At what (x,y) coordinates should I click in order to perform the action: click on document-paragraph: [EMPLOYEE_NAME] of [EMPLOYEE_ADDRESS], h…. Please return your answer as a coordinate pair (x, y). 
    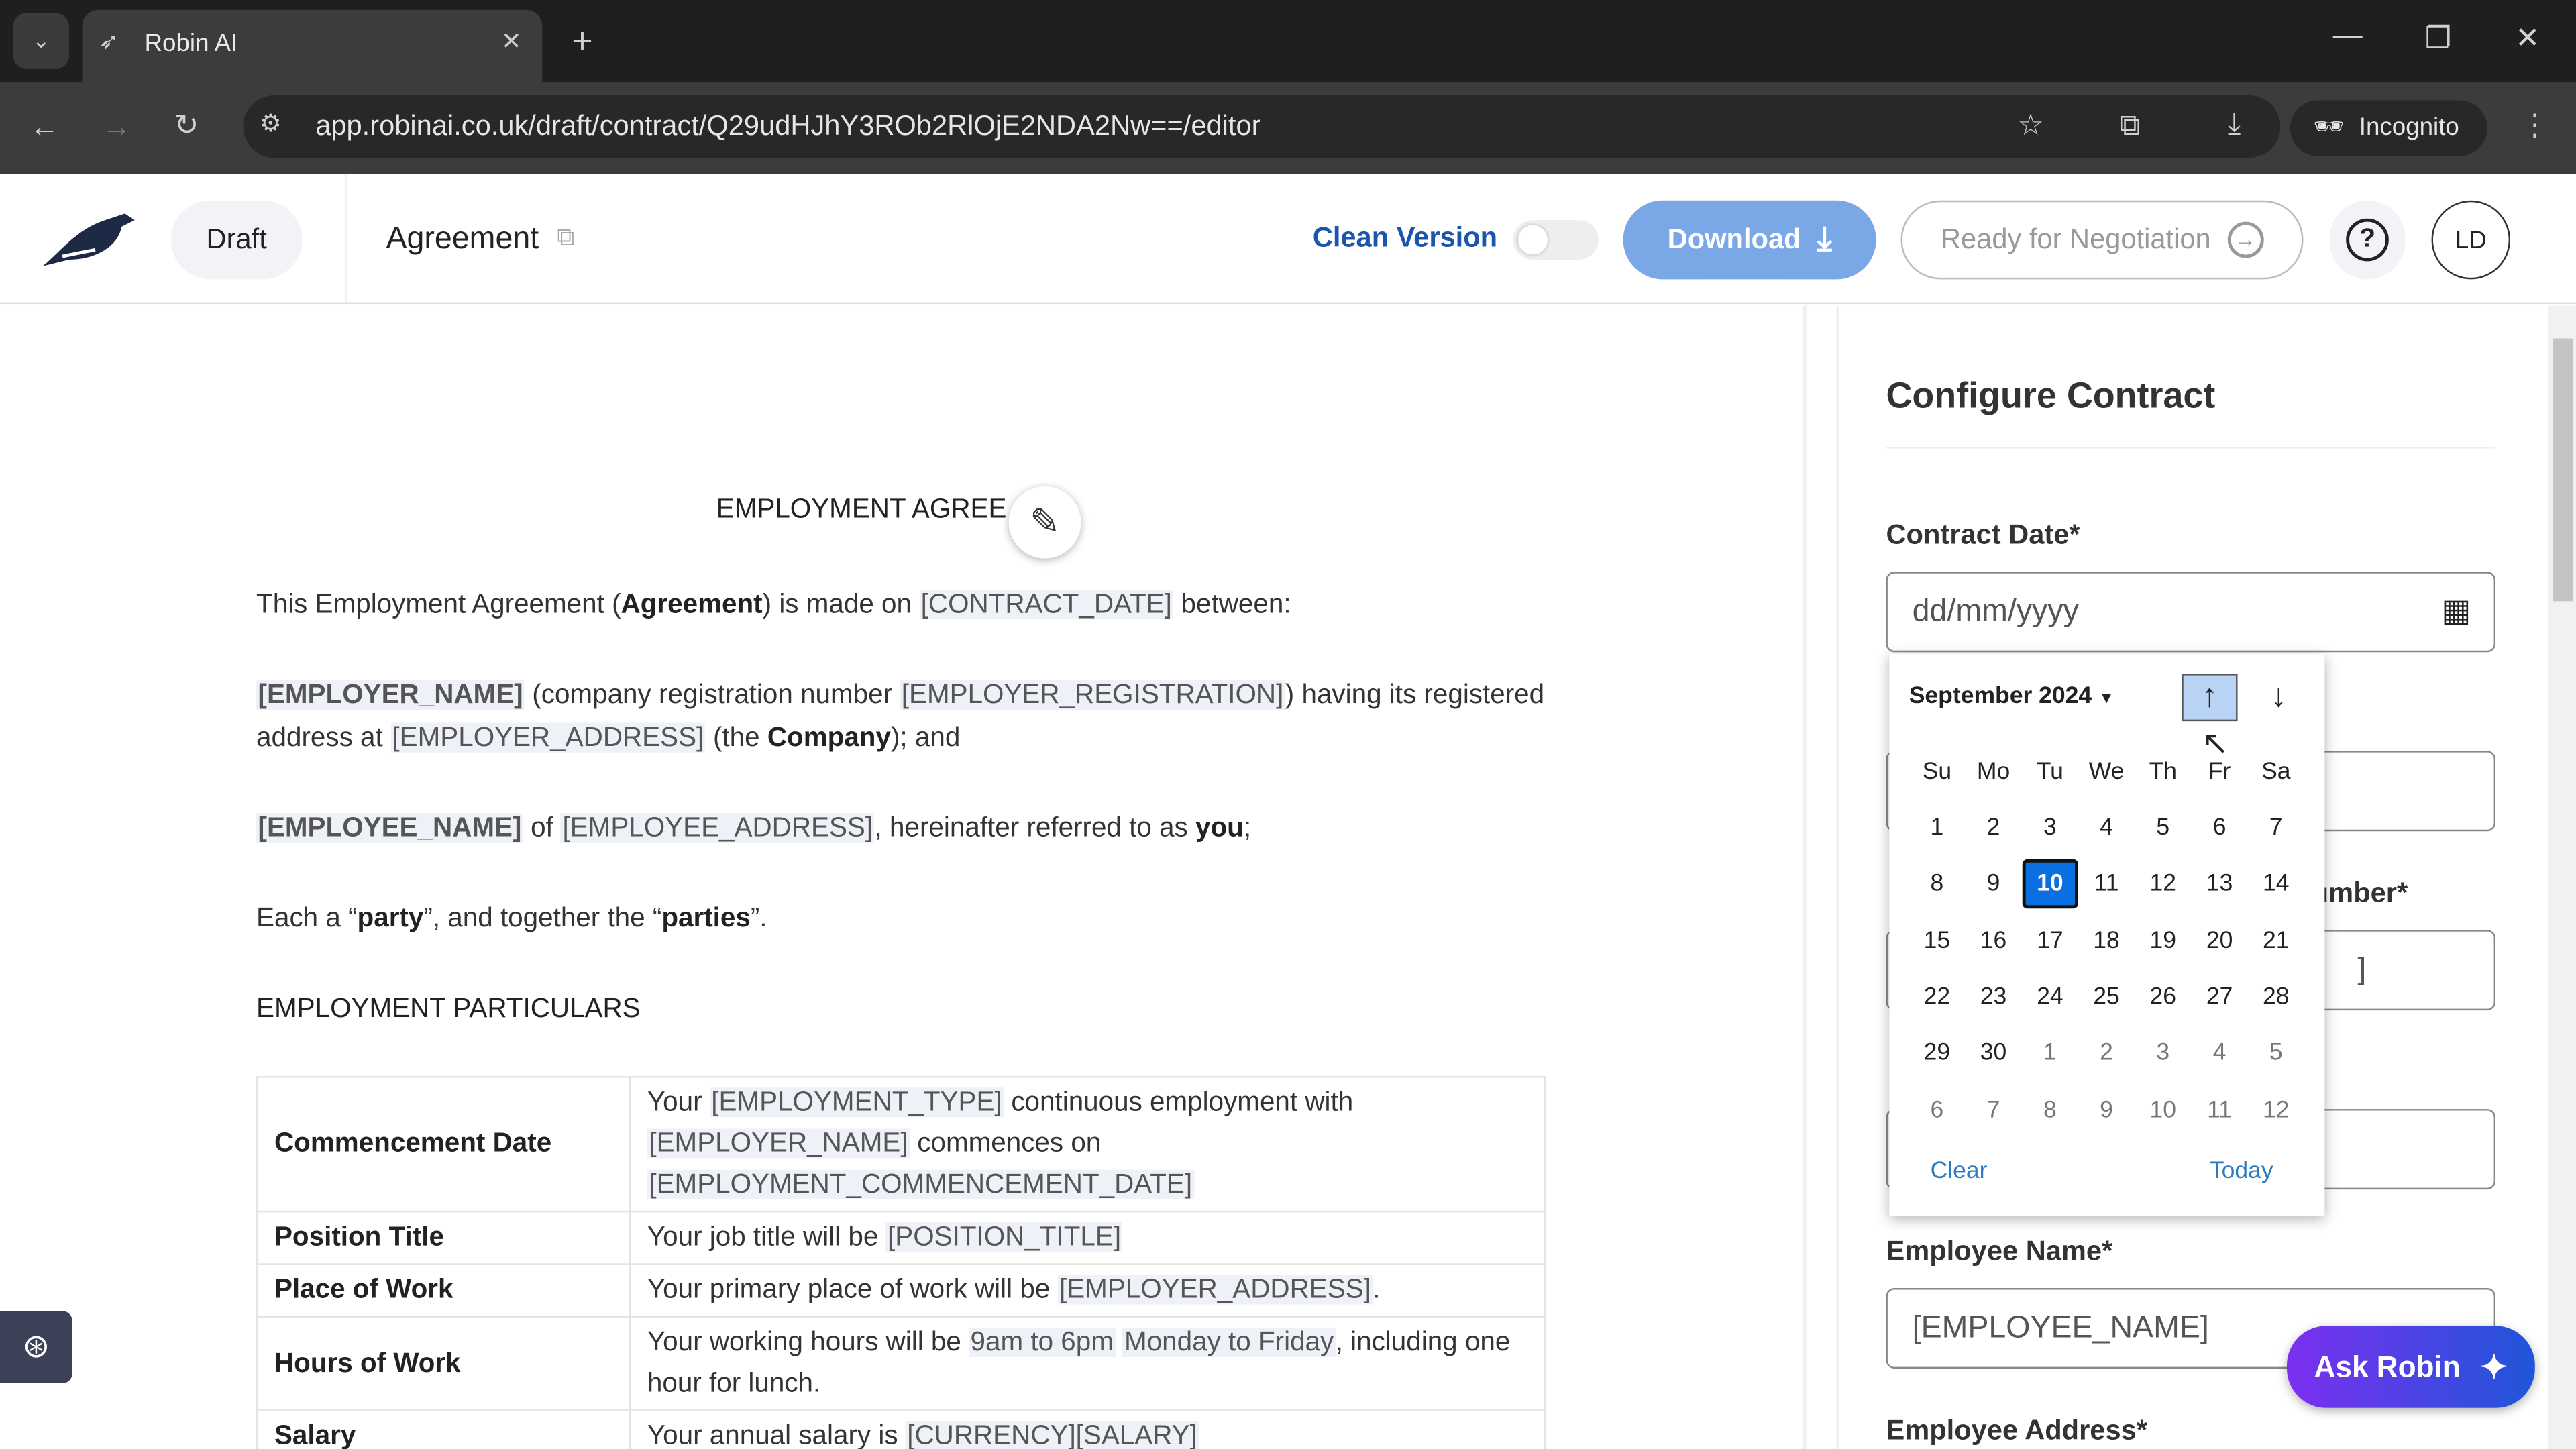
    Looking at the image, I should click on (905, 827).